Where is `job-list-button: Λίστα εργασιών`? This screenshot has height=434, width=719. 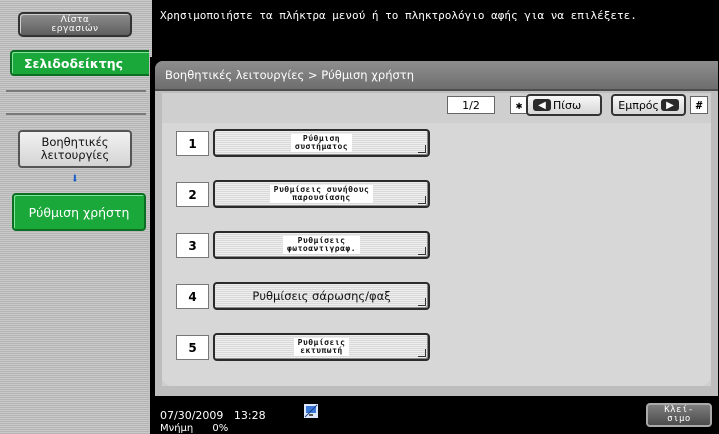
job-list-button: Λίστα εργασιών is located at coordinates (75, 24).